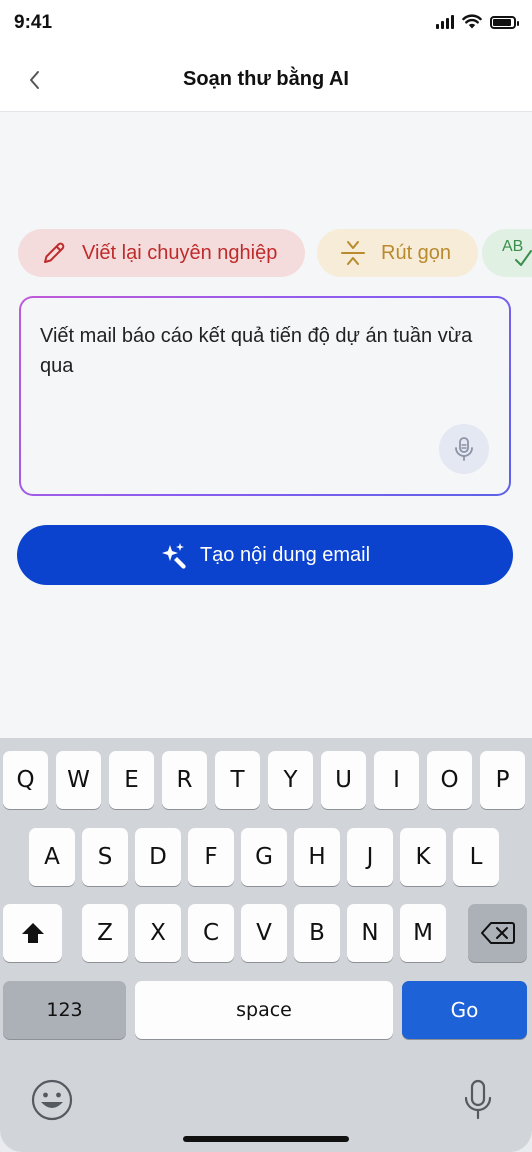 The image size is (532, 1152). What do you see at coordinates (290, 780) in the screenshot?
I see `key-y: Y` at bounding box center [290, 780].